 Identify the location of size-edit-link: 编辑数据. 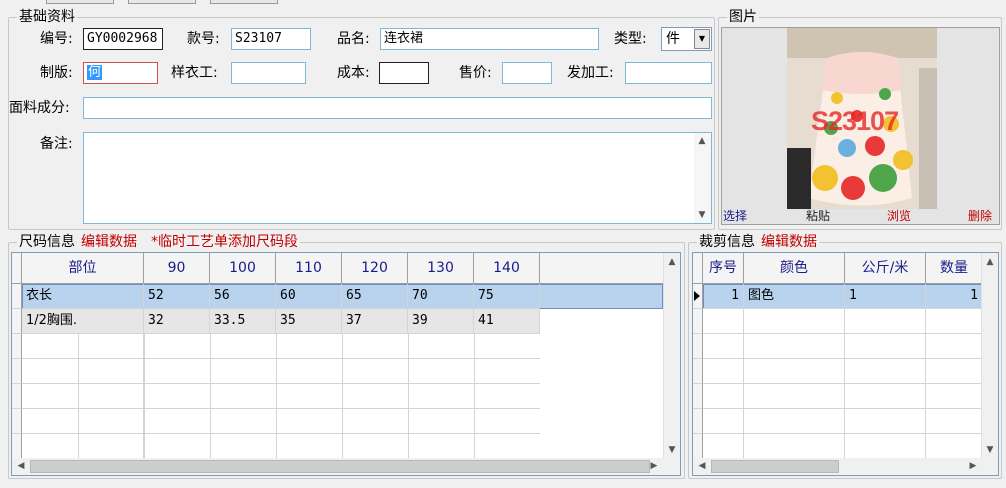
(109, 242).